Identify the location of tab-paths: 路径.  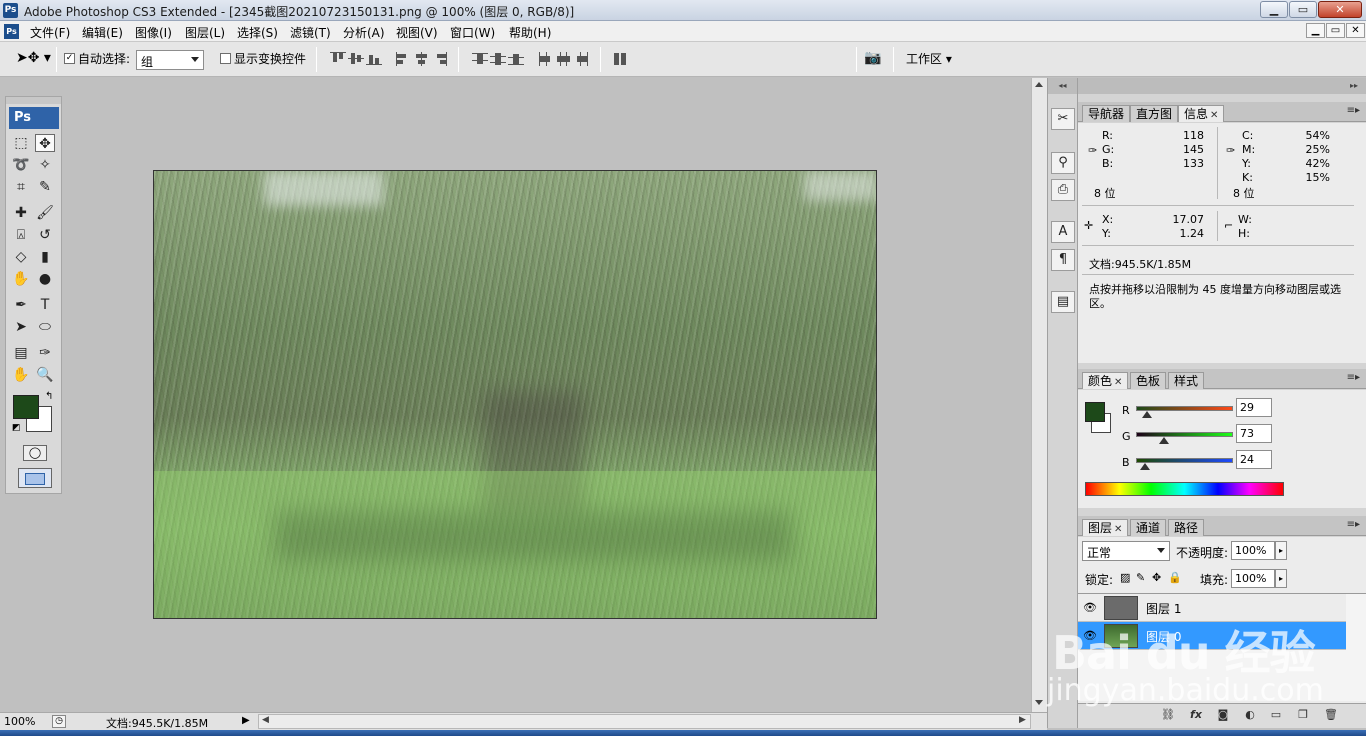
(1186, 527).